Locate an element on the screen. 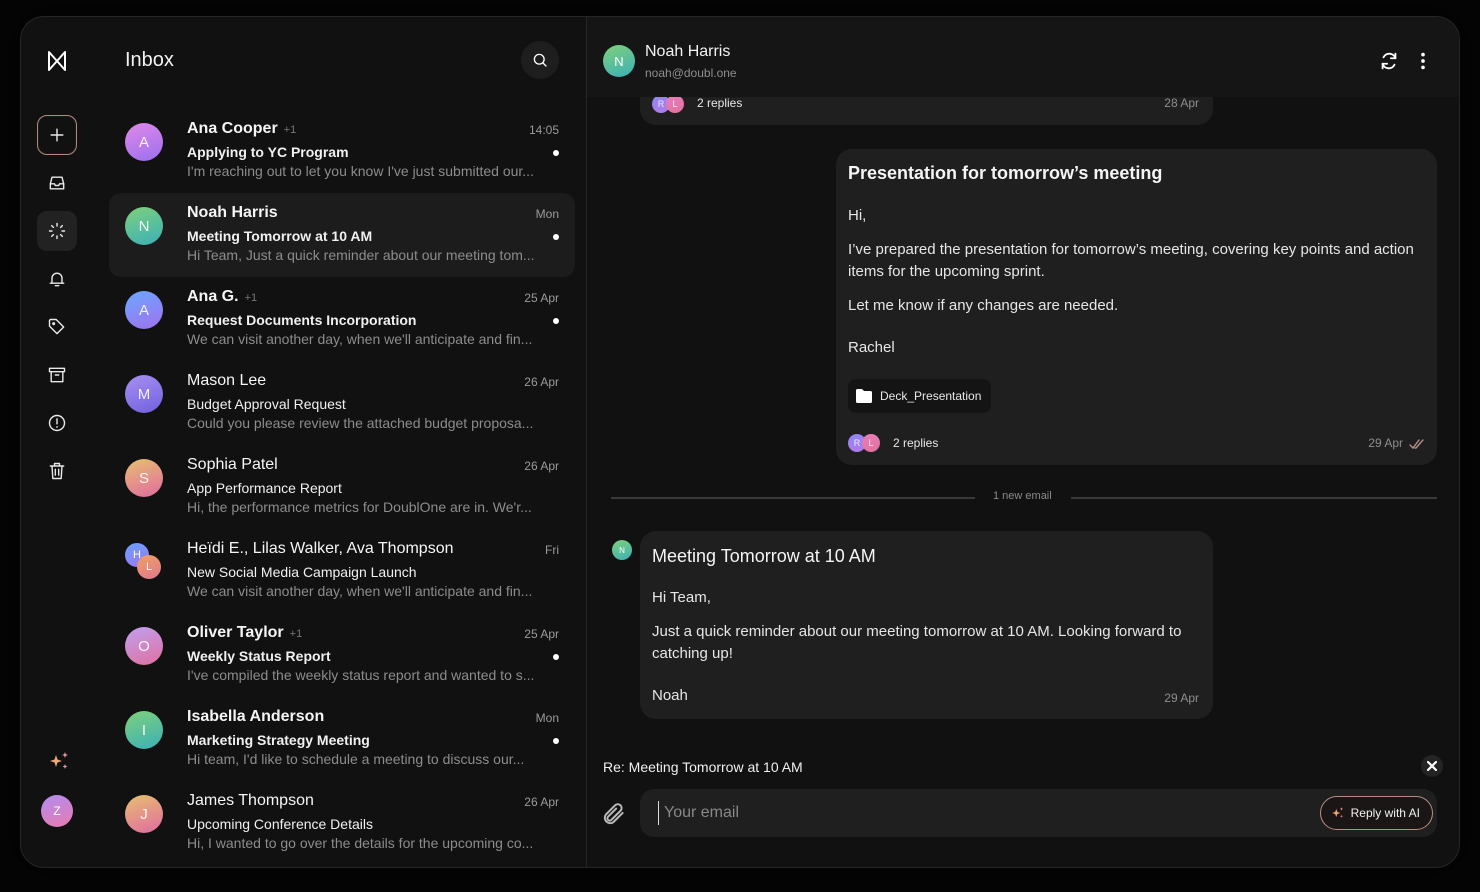 Image resolution: width=1480 pixels, height=892 pixels. reply-with-ai-button: Reply with AI is located at coordinates (1376, 813).